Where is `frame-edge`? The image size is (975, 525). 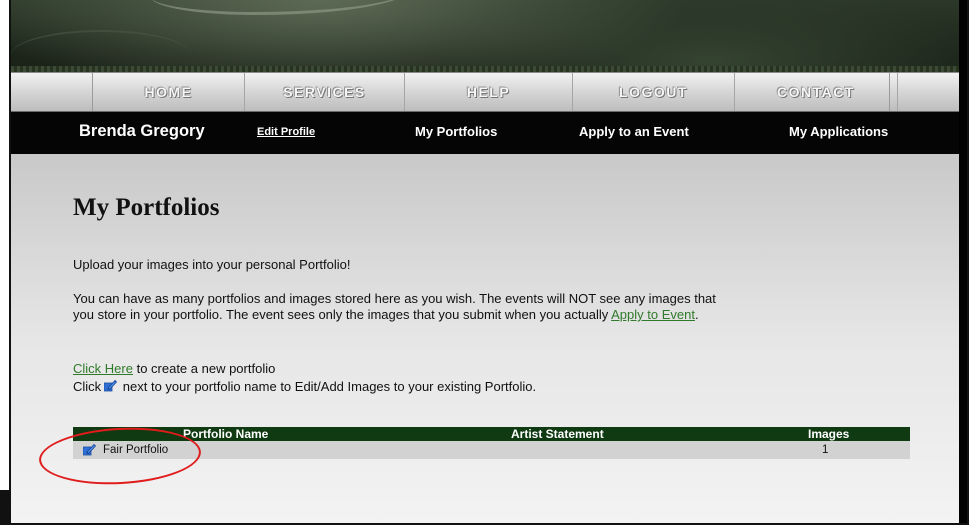
frame-edge is located at coordinates (963, 261).